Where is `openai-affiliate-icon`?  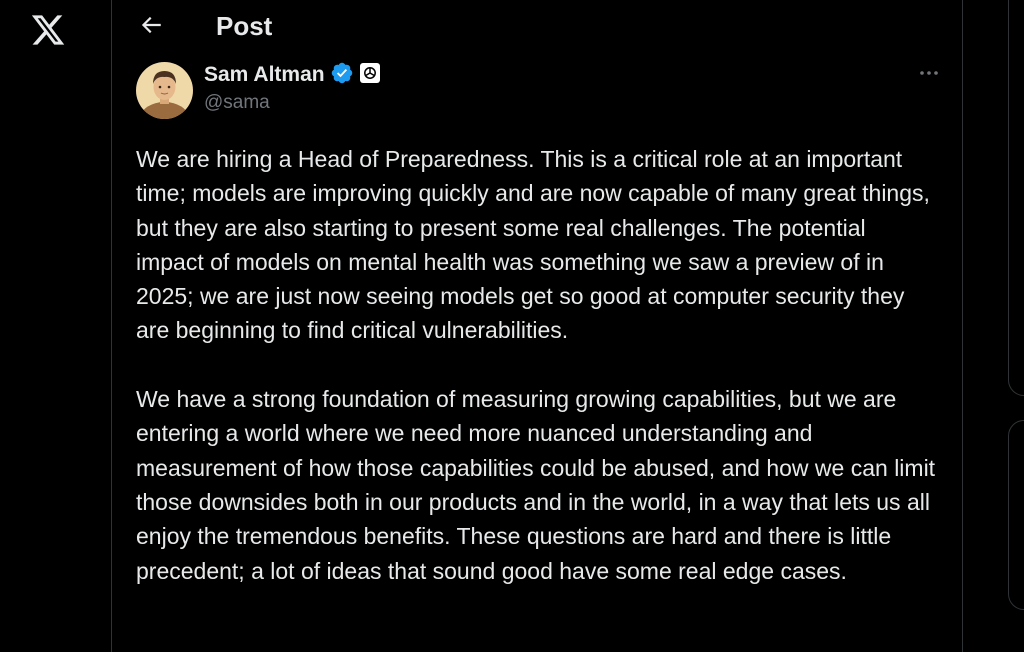 openai-affiliate-icon is located at coordinates (370, 75).